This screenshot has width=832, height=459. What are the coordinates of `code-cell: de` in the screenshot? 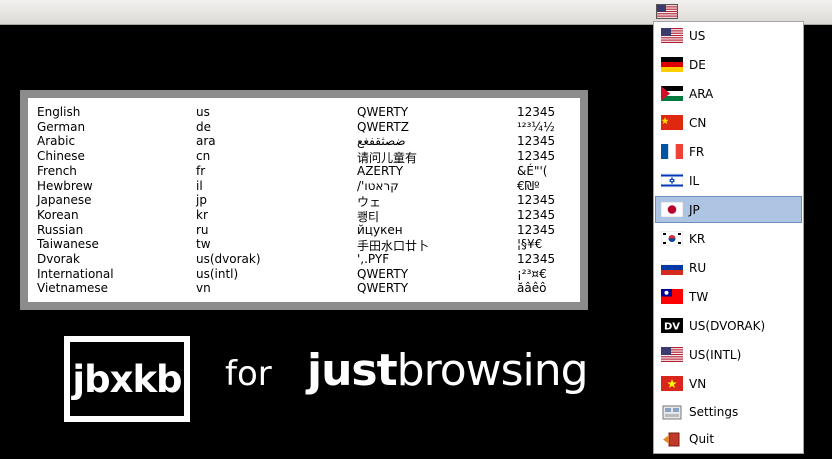 It's located at (203, 126).